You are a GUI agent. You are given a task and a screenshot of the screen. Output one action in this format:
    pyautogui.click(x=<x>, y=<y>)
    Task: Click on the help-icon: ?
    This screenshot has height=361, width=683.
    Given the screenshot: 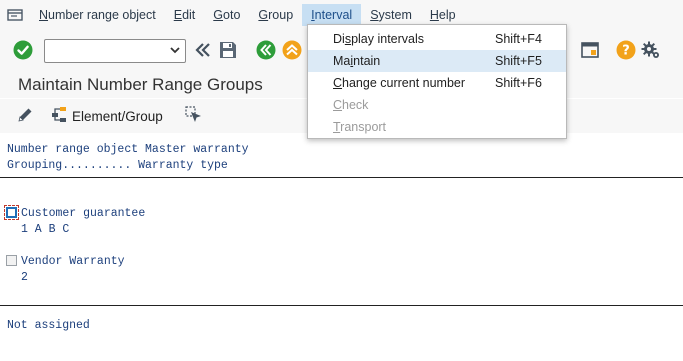 What is the action you would take?
    pyautogui.click(x=626, y=51)
    